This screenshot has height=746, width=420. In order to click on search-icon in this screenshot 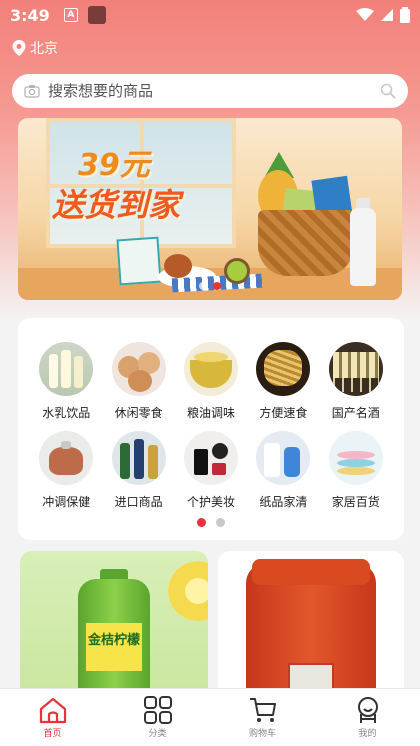, I will do `click(388, 91)`.